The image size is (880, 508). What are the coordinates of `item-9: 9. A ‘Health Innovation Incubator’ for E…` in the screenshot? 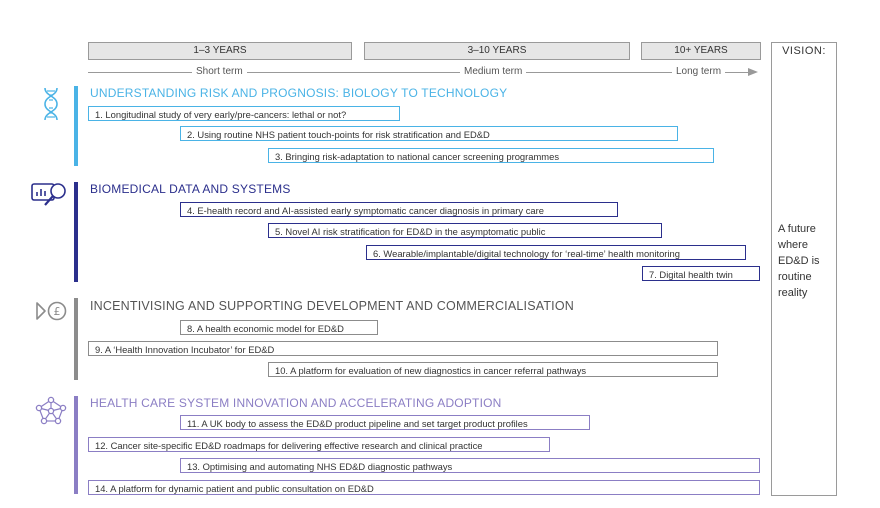 It's located at (403, 348).